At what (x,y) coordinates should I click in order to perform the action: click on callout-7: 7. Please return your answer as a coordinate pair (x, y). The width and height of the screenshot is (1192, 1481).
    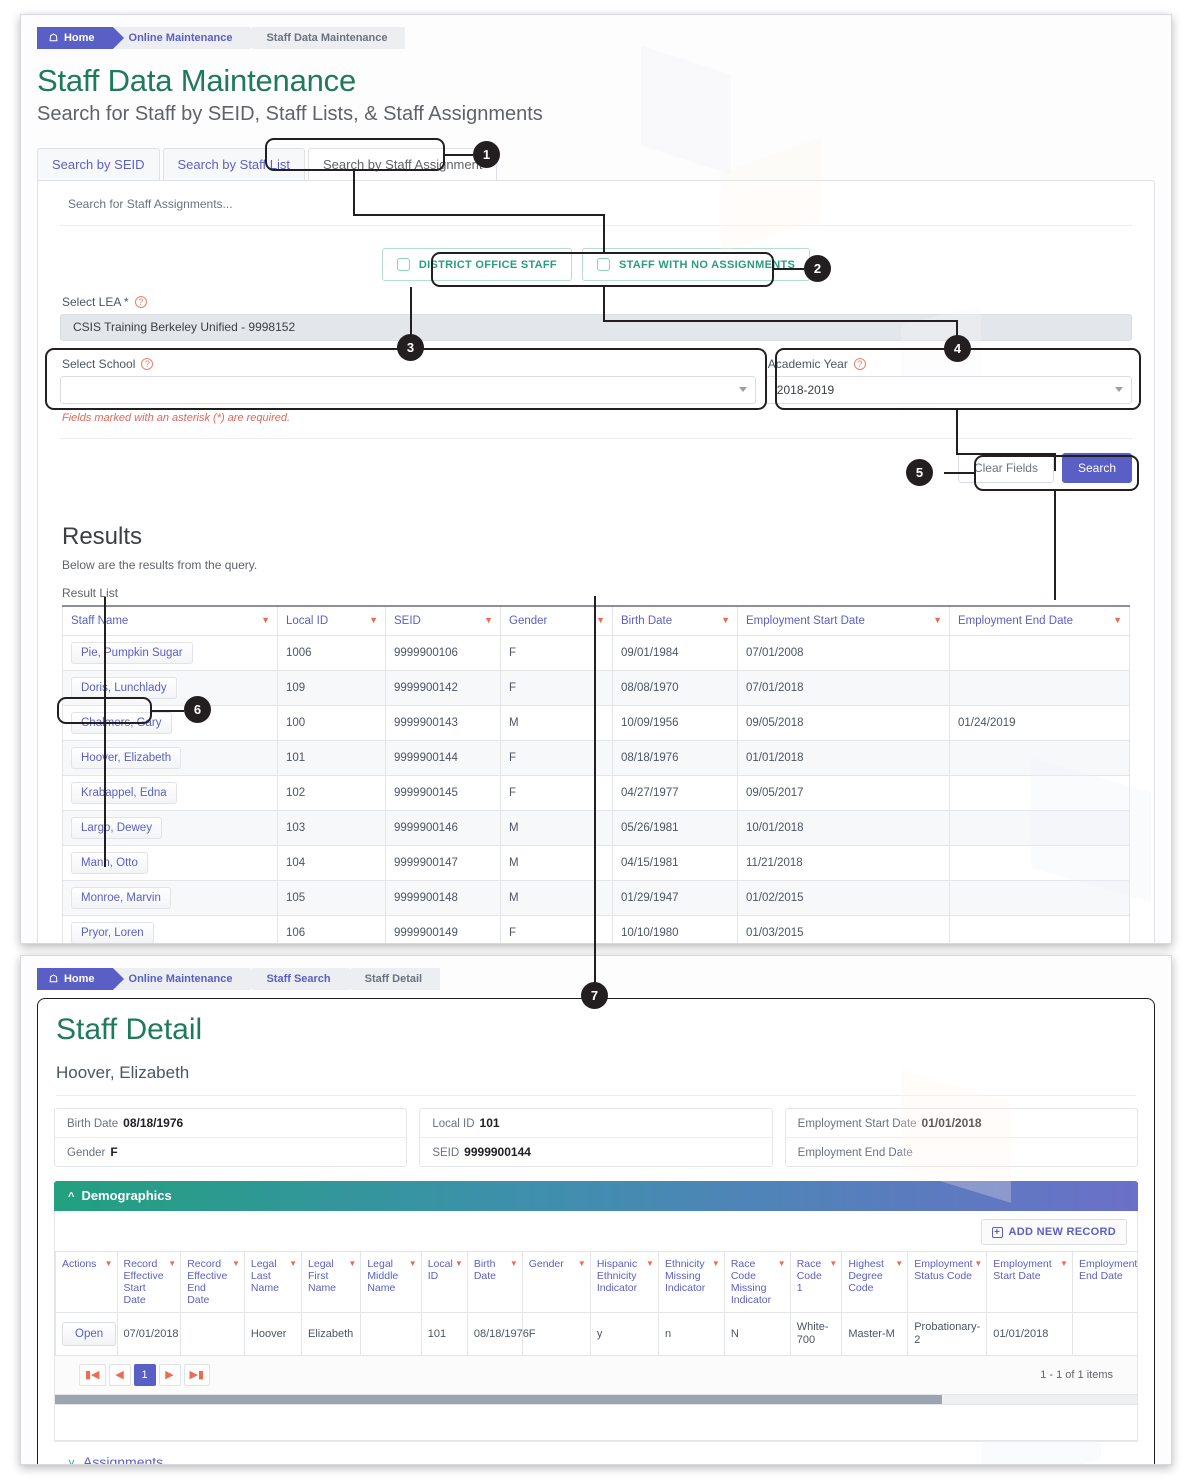
    Looking at the image, I should click on (594, 995).